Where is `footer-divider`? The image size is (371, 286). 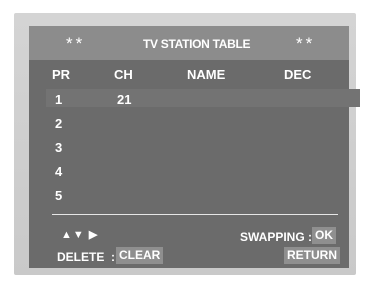
footer-divider is located at coordinates (195, 214).